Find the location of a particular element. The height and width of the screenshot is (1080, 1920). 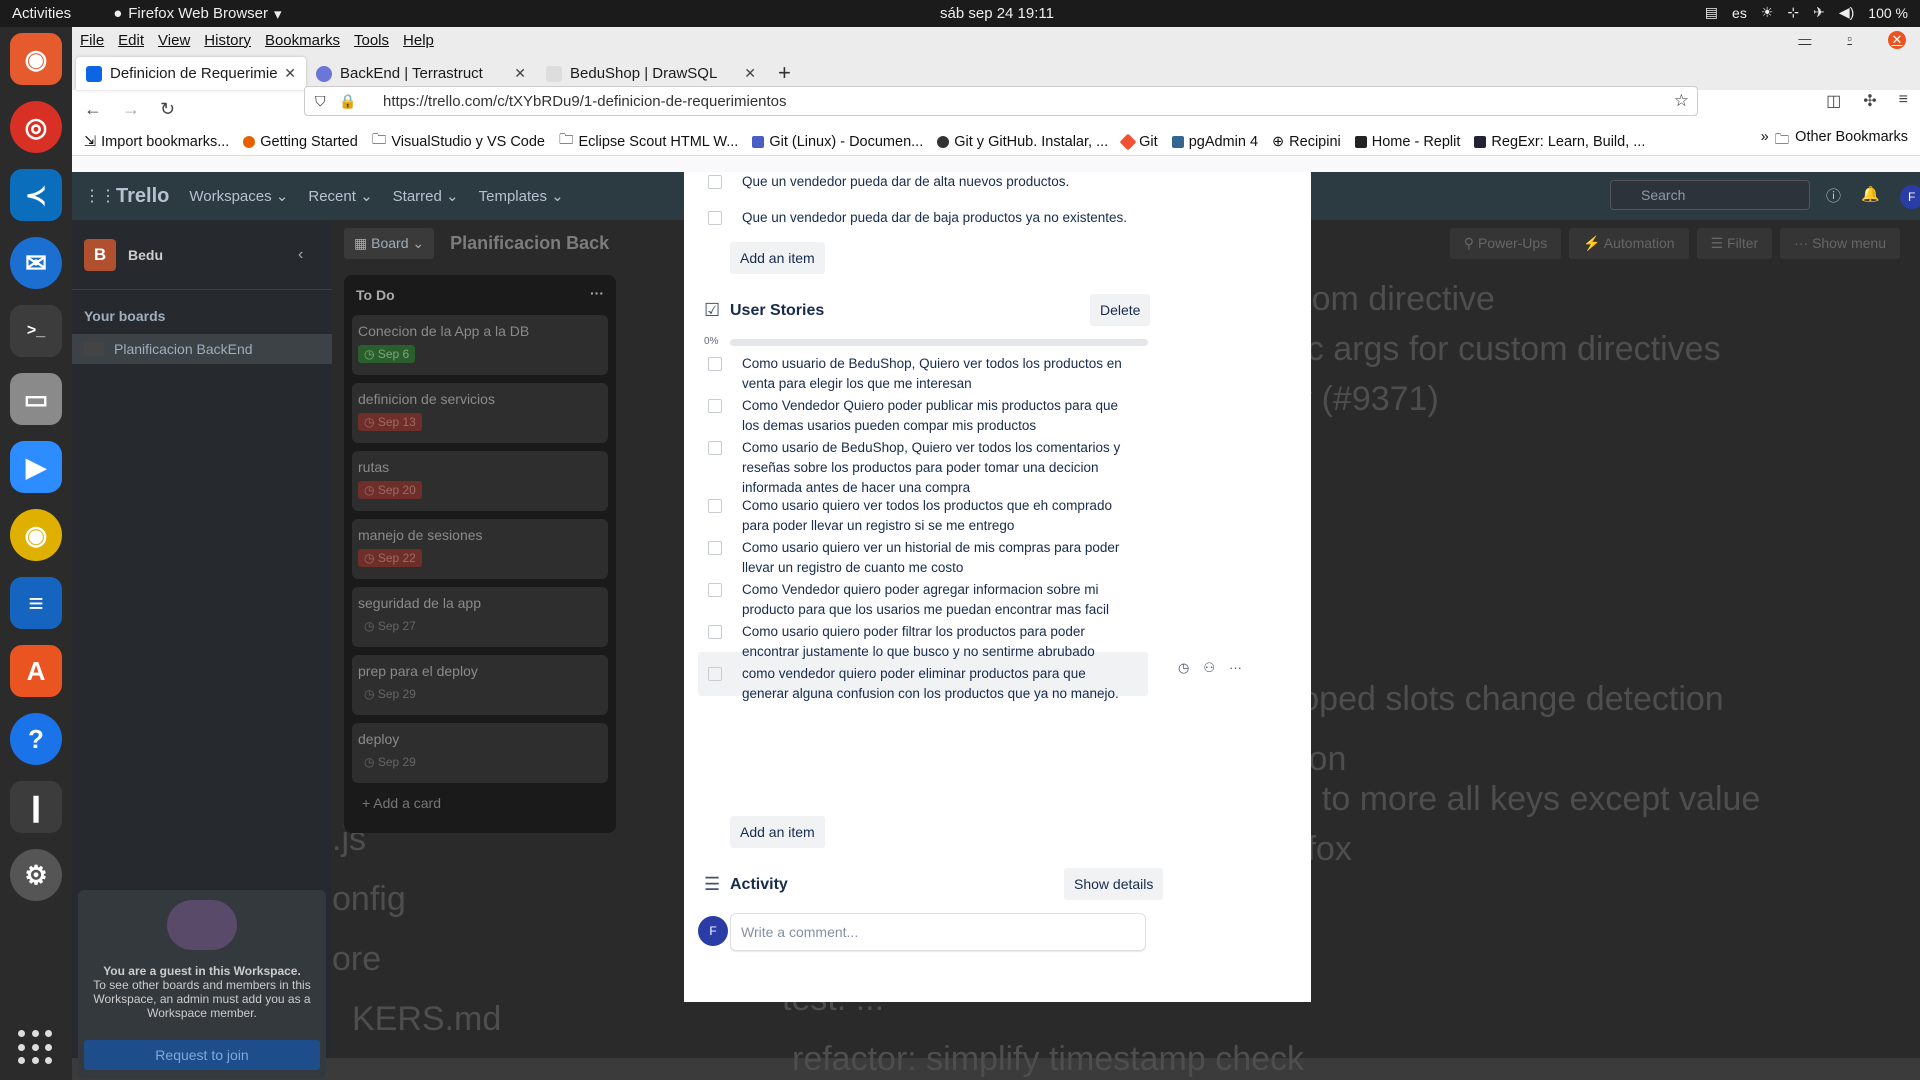

menu-view: View is located at coordinates (174, 40).